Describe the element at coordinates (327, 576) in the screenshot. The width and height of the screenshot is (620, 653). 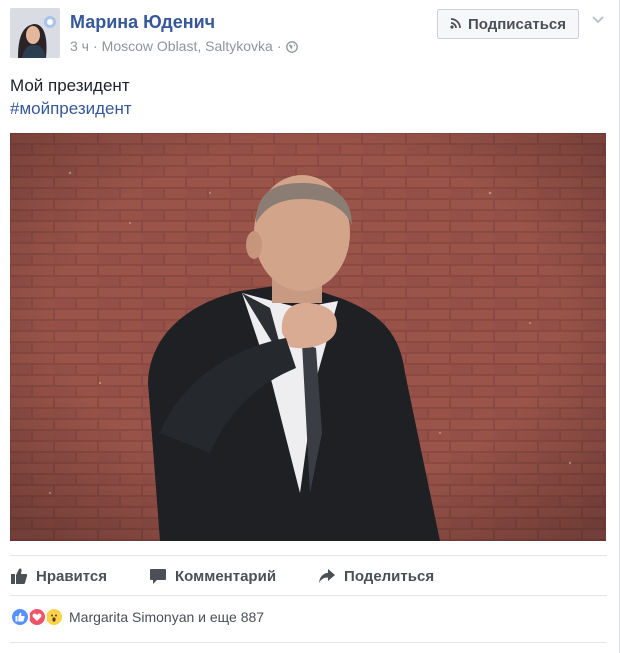
I see `share-icon` at that location.